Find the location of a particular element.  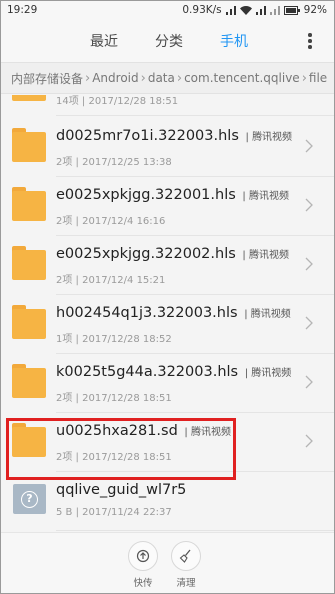

quick-transfer-label: 快传 is located at coordinates (143, 583).